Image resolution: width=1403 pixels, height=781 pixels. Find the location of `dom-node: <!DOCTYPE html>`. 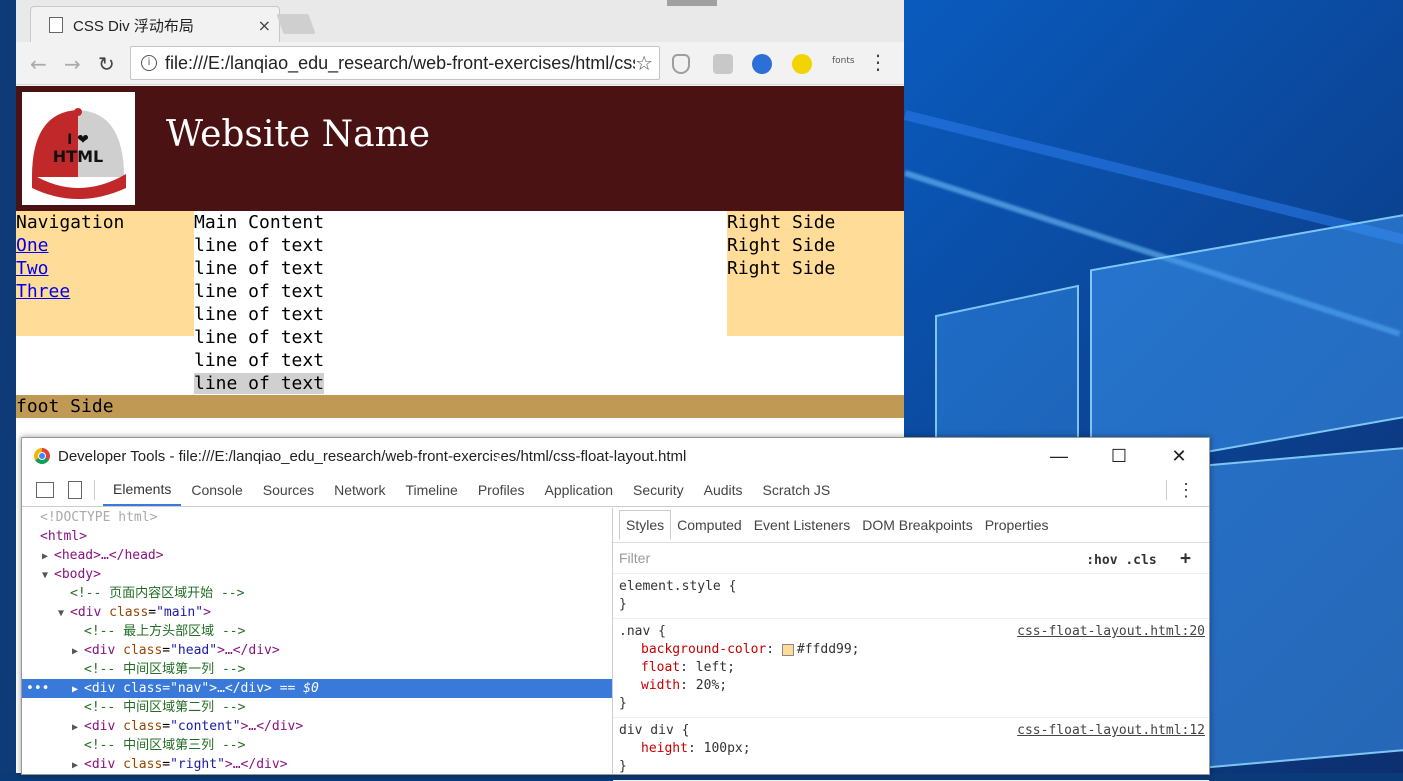

dom-node: <!DOCTYPE html> is located at coordinates (317, 517).